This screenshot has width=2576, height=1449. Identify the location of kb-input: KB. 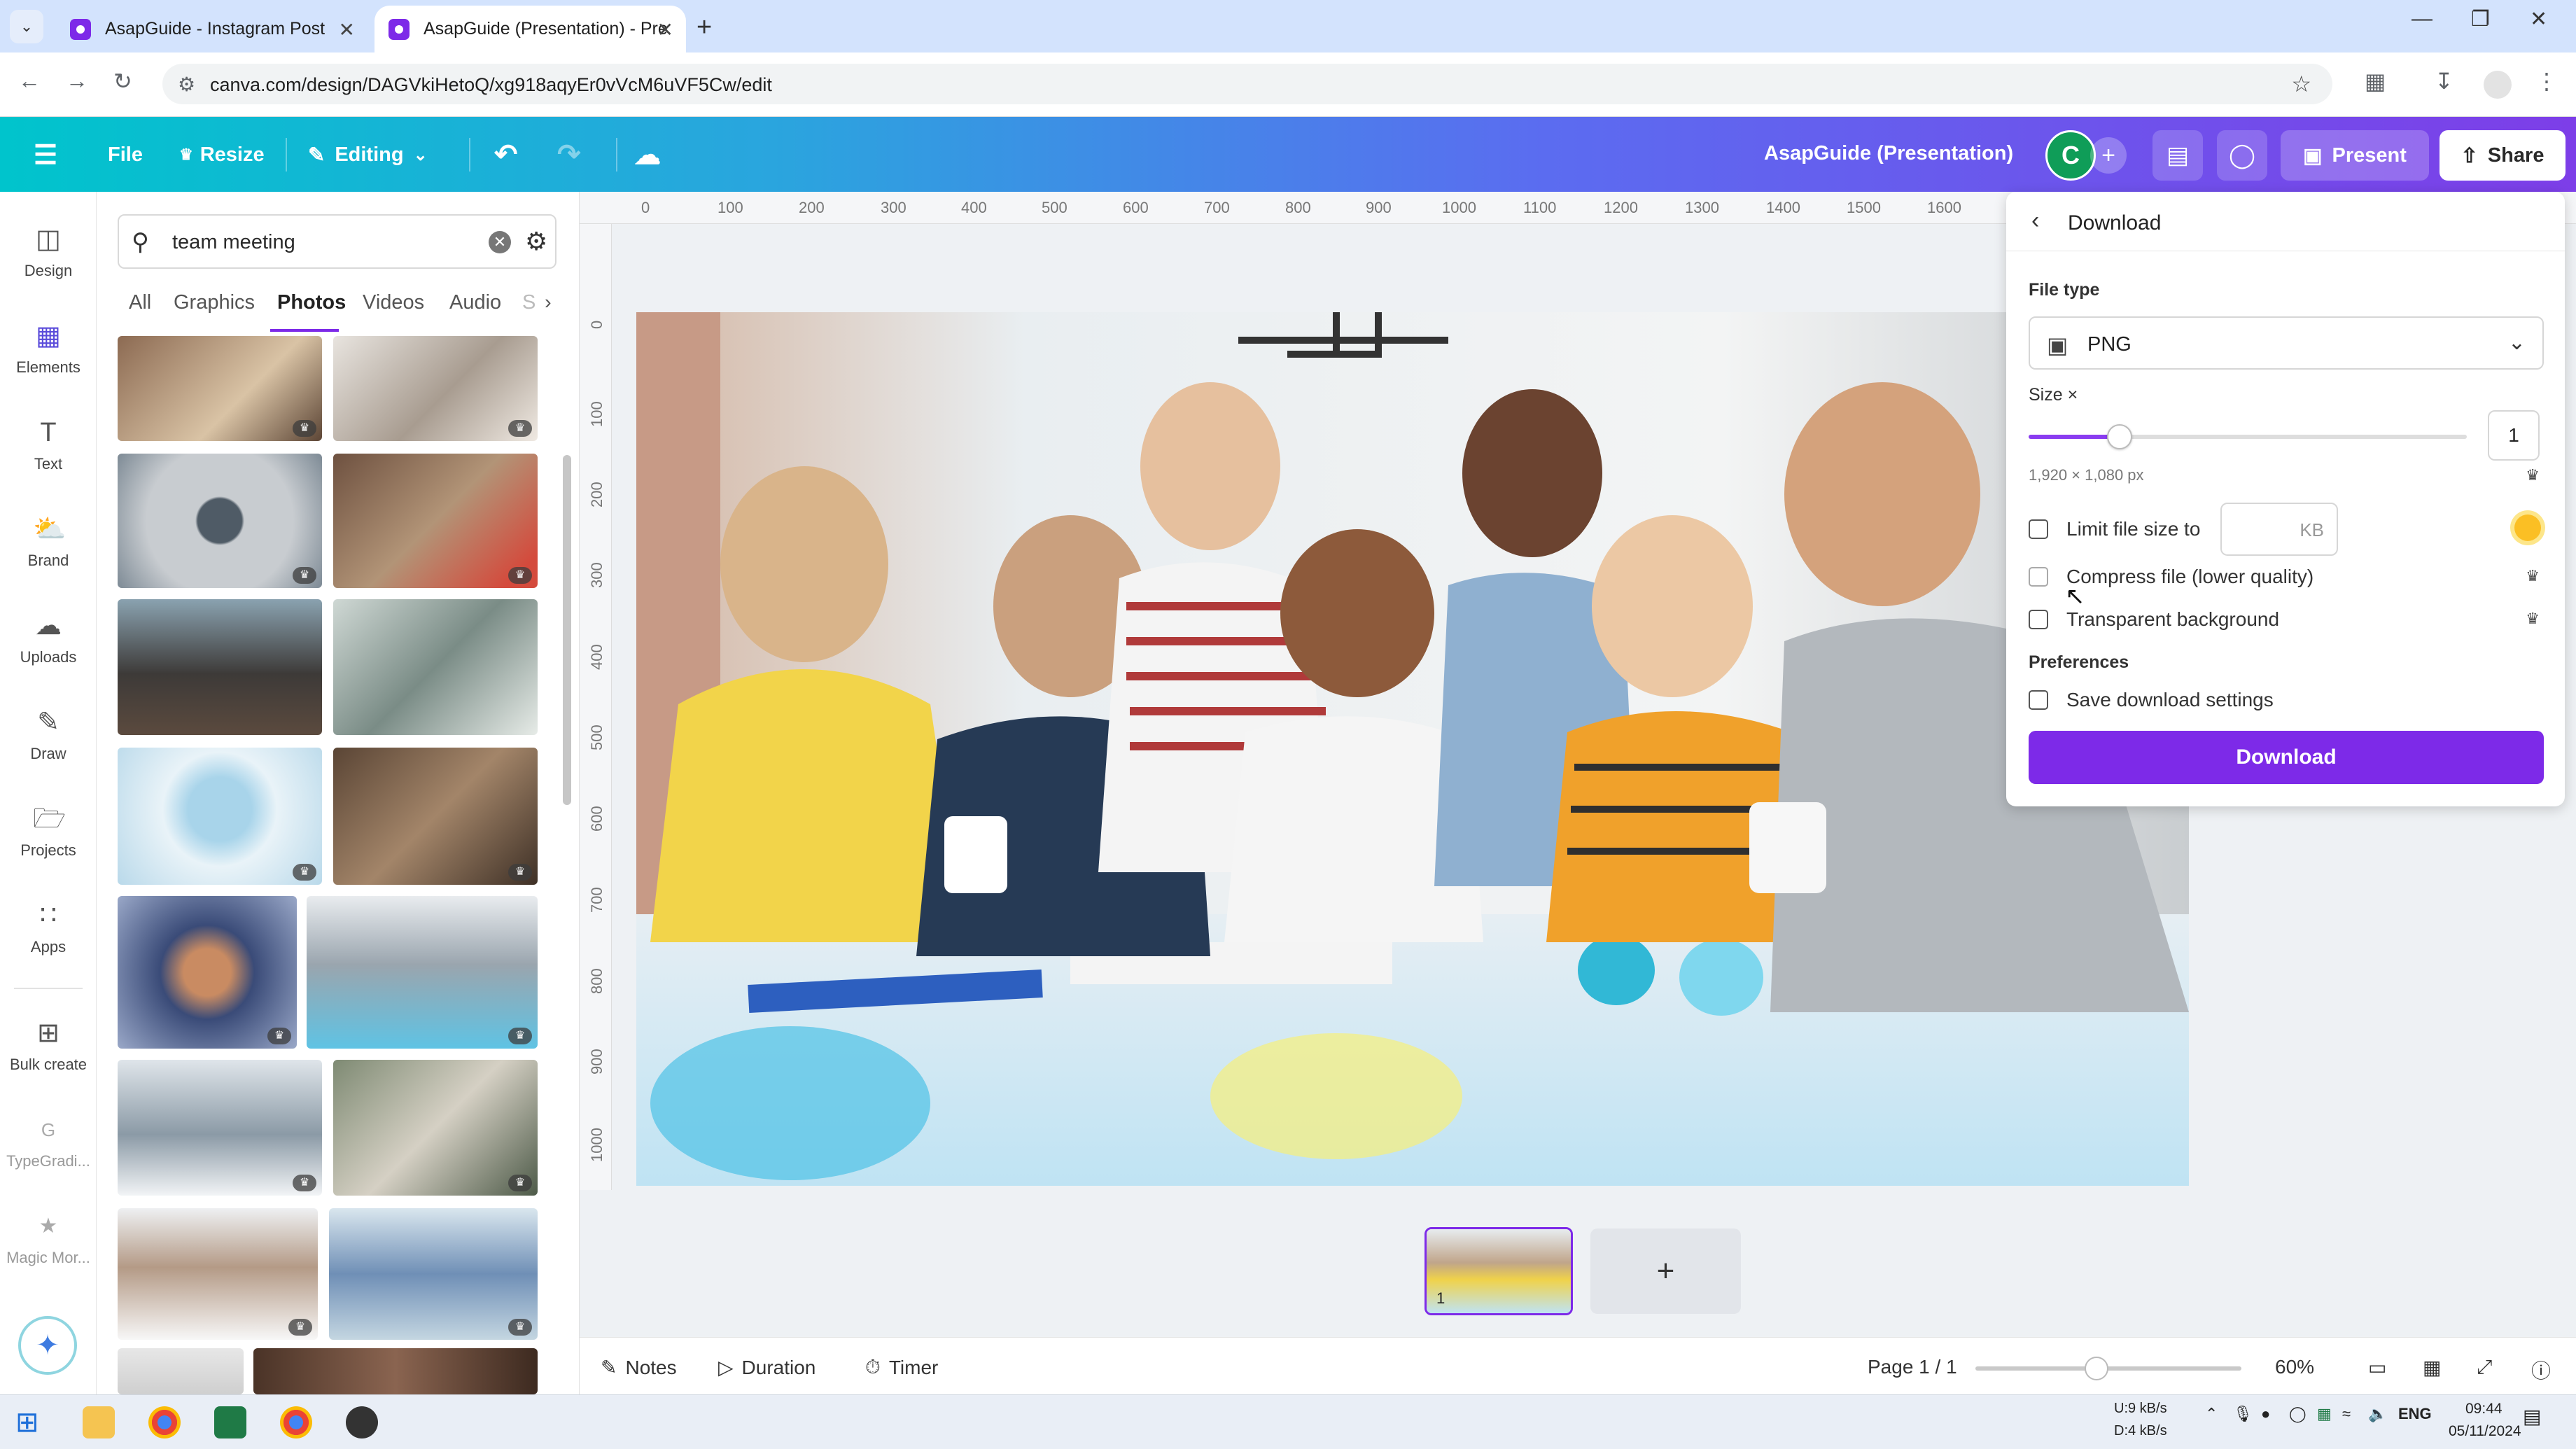
(2279, 529).